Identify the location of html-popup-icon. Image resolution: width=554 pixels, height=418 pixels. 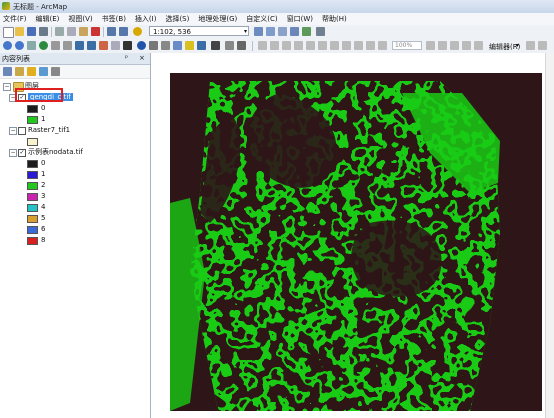
(189, 45).